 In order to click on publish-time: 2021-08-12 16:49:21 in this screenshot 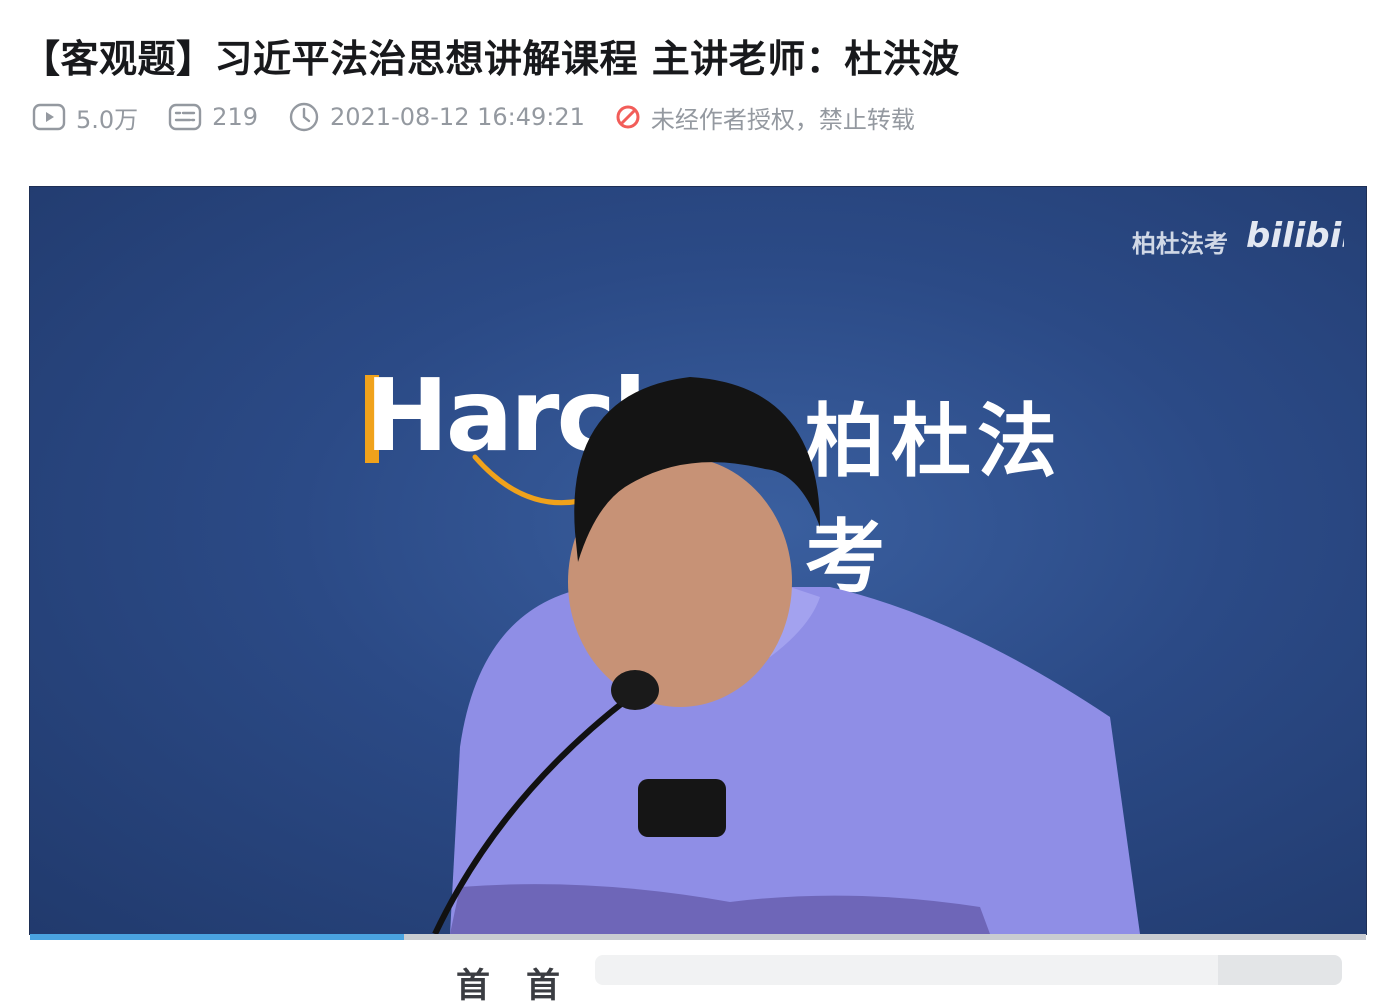, I will do `click(436, 117)`.